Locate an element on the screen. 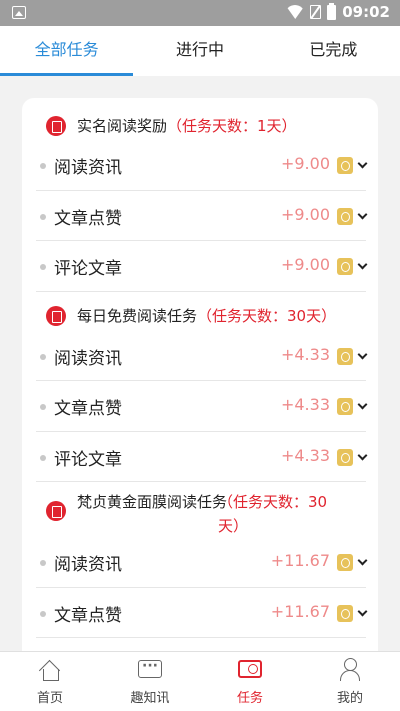  task-group-title: 梵贞黄金面膜阅读任务 is located at coordinates (152, 502).